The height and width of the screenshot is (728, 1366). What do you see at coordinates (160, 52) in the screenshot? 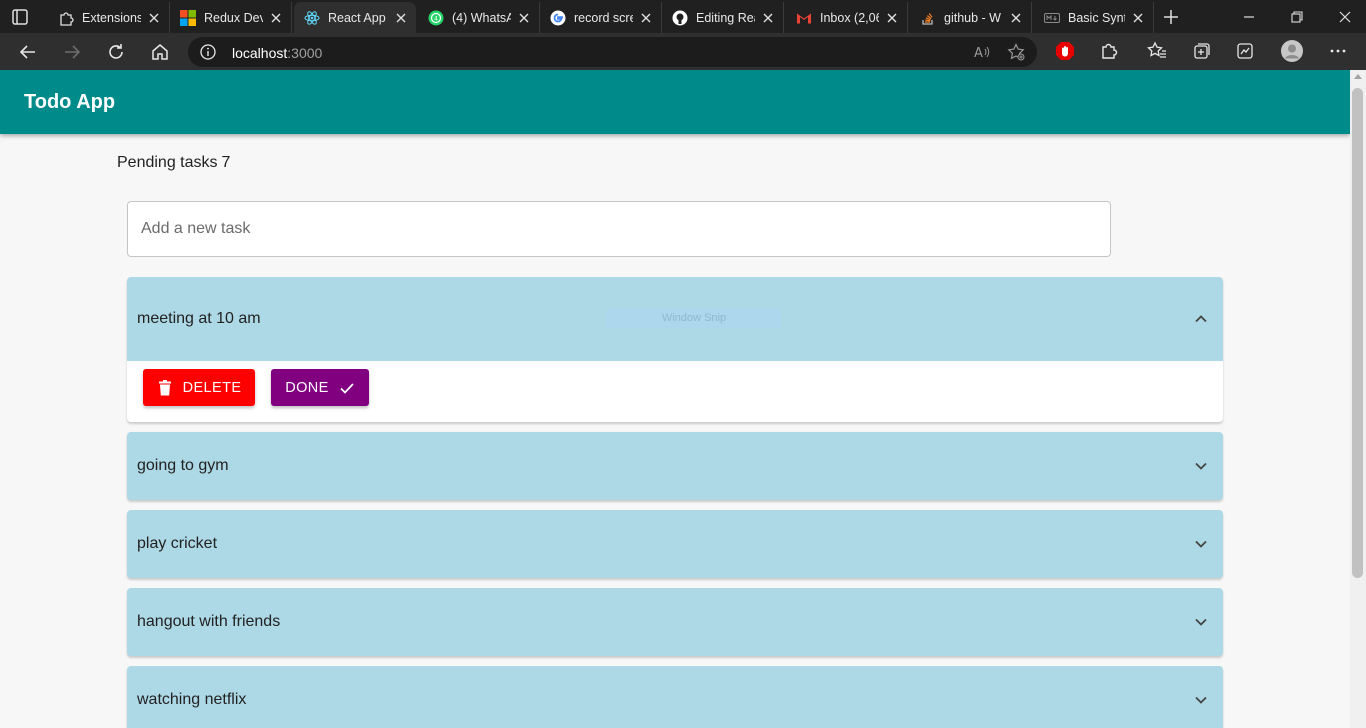
I see `home-icon` at bounding box center [160, 52].